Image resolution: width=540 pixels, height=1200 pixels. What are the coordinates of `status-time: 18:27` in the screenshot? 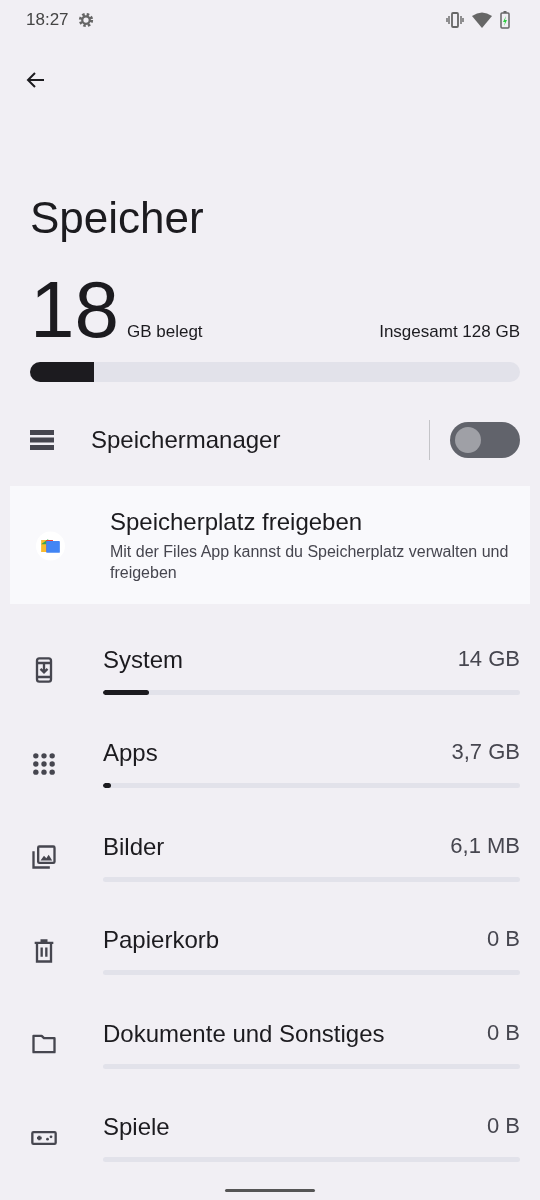 It's located at (47, 20).